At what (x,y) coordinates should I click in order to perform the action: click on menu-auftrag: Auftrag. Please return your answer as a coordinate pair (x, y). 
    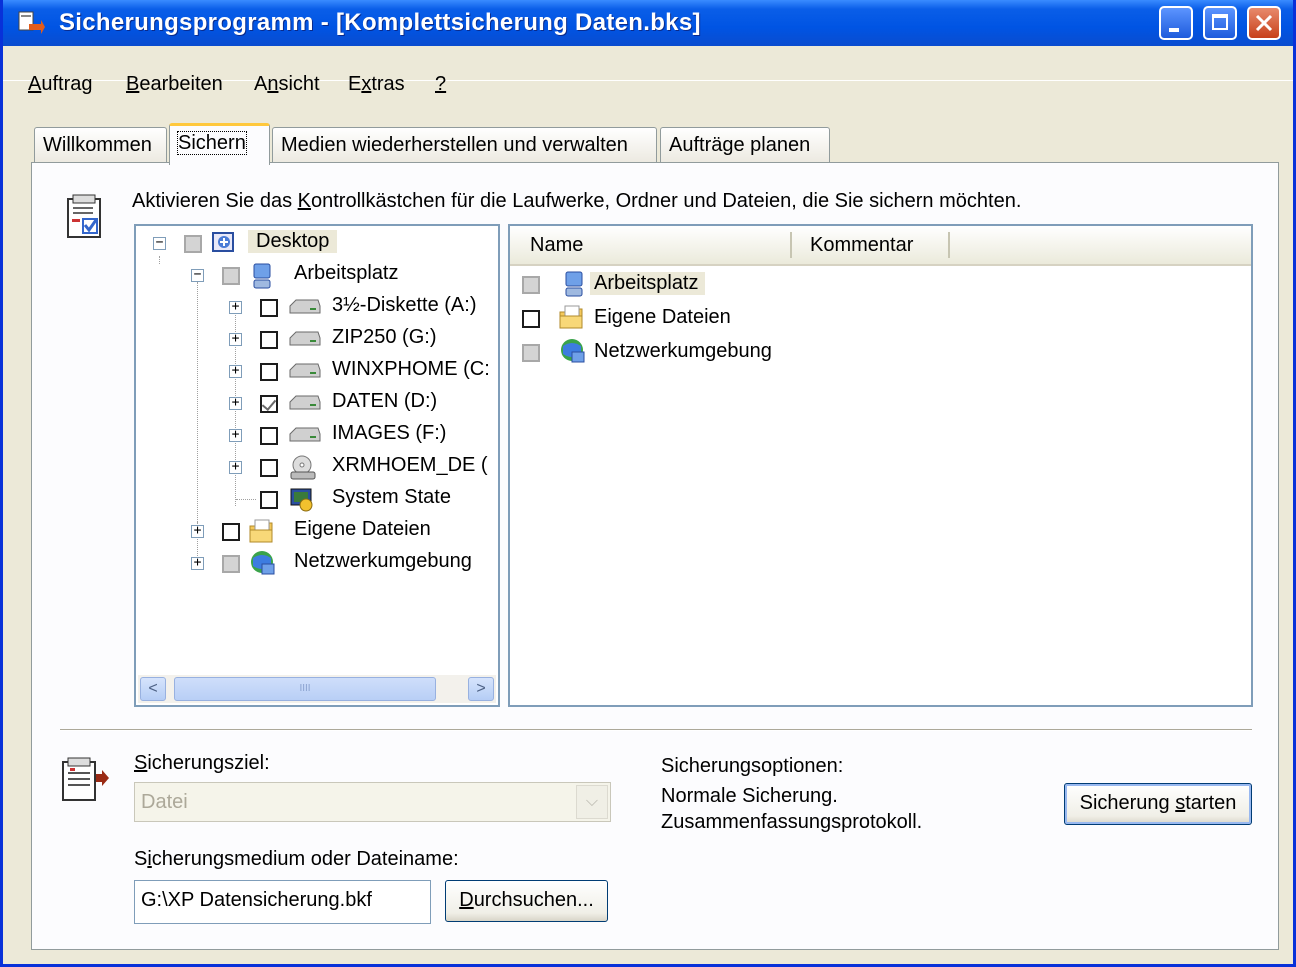
    Looking at the image, I should click on (60, 84).